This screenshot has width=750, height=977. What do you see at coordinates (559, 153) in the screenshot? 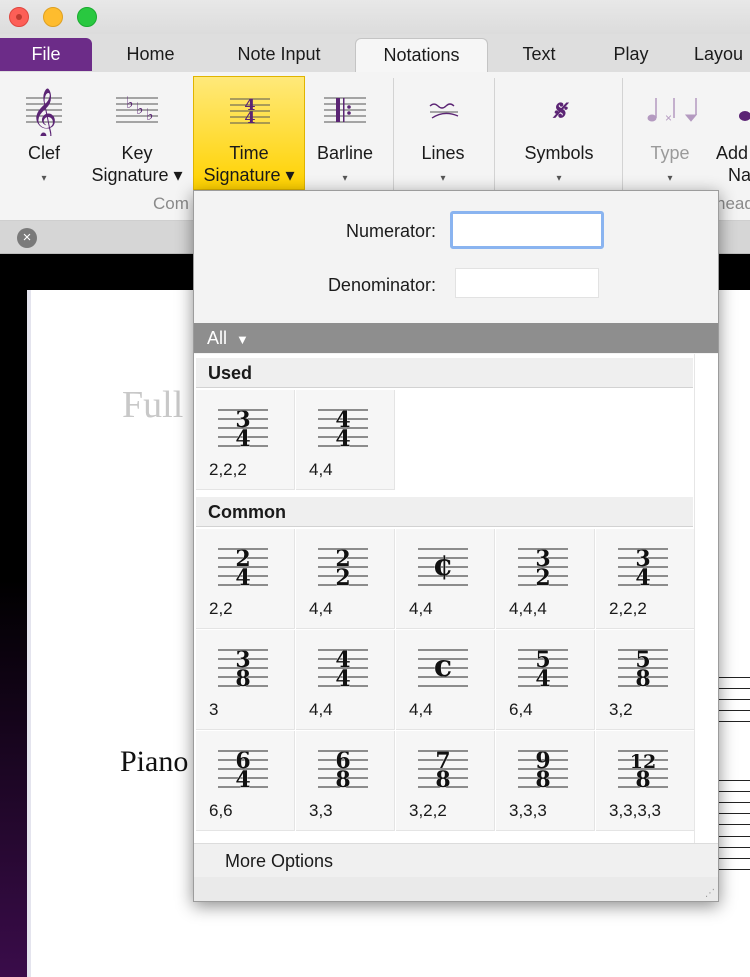
I see `symbols-label: Symbols` at bounding box center [559, 153].